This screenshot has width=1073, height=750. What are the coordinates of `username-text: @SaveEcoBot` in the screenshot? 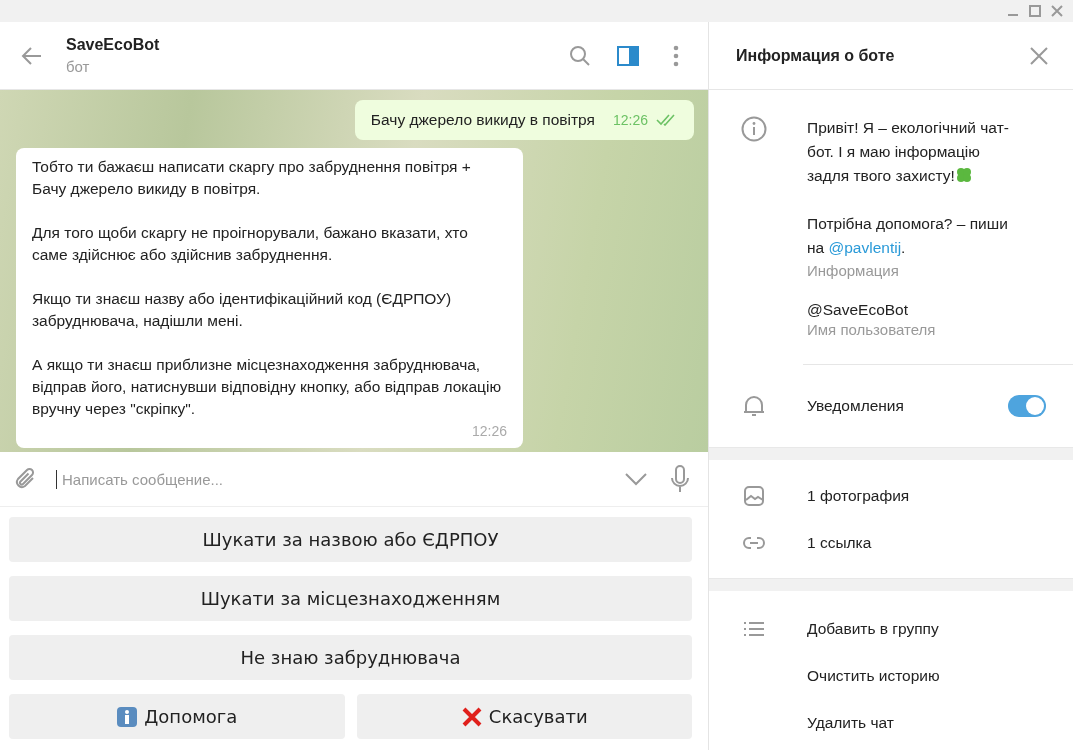 It's located at (858, 310).